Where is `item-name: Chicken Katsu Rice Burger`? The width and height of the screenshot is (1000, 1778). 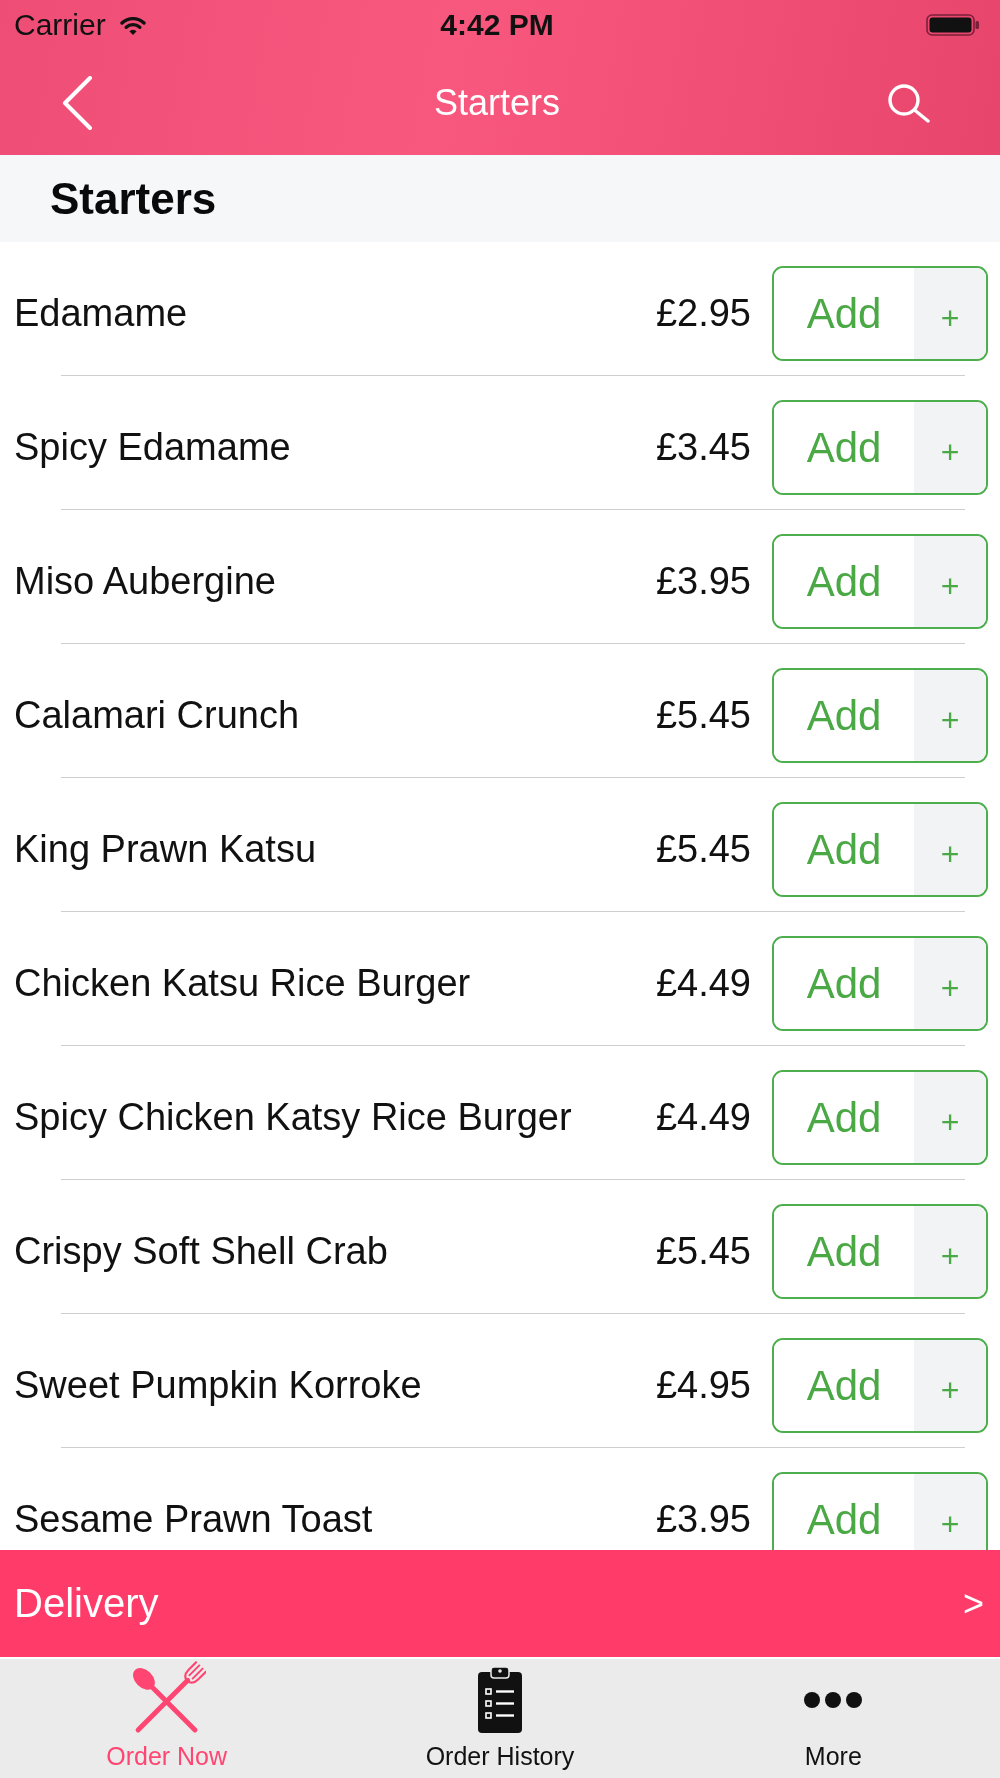 item-name: Chicken Katsu Rice Burger is located at coordinates (243, 983).